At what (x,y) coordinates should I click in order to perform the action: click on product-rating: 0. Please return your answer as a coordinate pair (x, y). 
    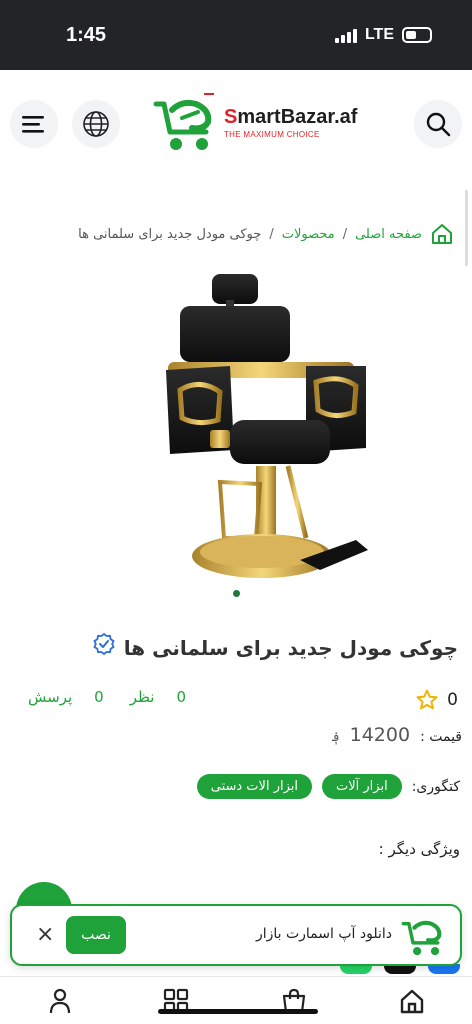
    Looking at the image, I should click on (436, 700).